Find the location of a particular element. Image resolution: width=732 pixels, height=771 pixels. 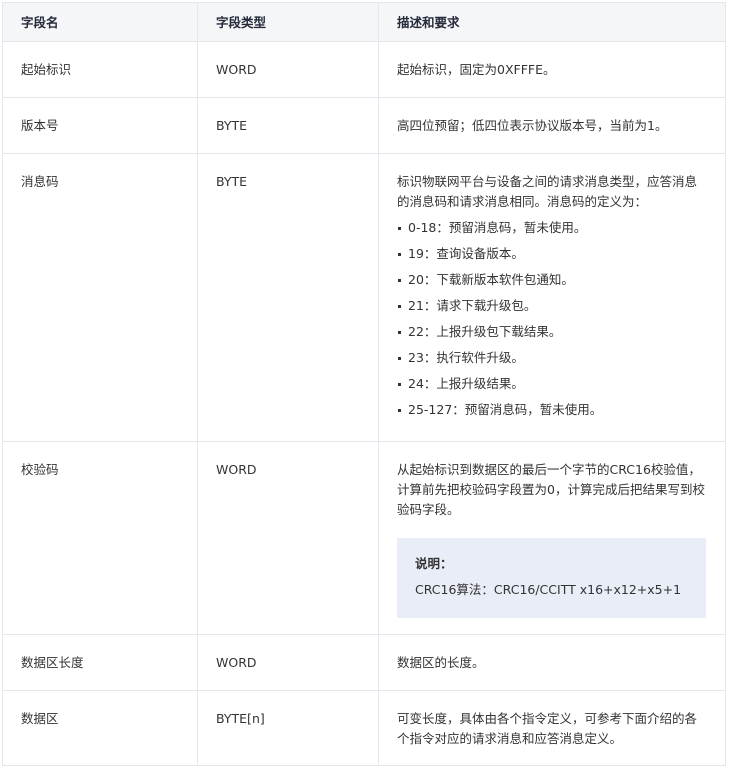

list-item: 19：查询设备版本。 is located at coordinates (553, 254).